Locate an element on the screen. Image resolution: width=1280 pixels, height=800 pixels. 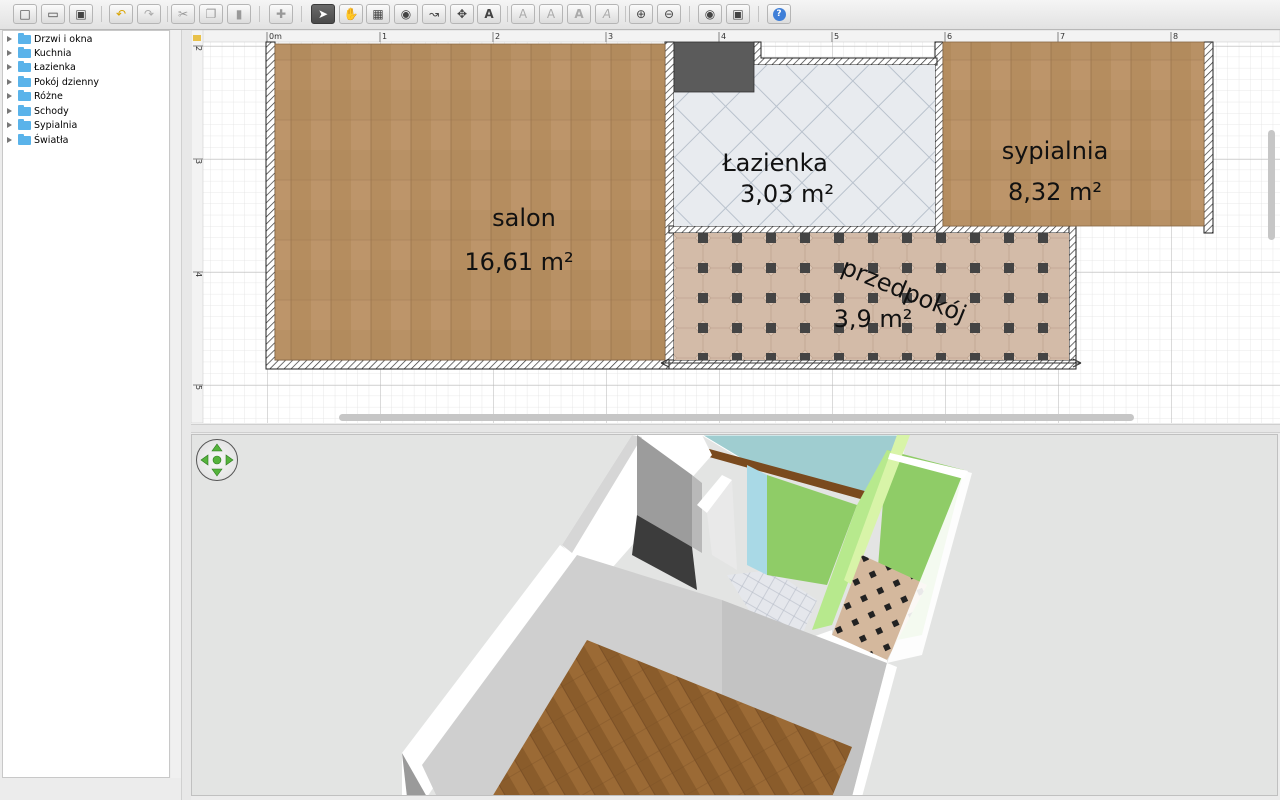
open-button: ▭ is located at coordinates (53, 14).